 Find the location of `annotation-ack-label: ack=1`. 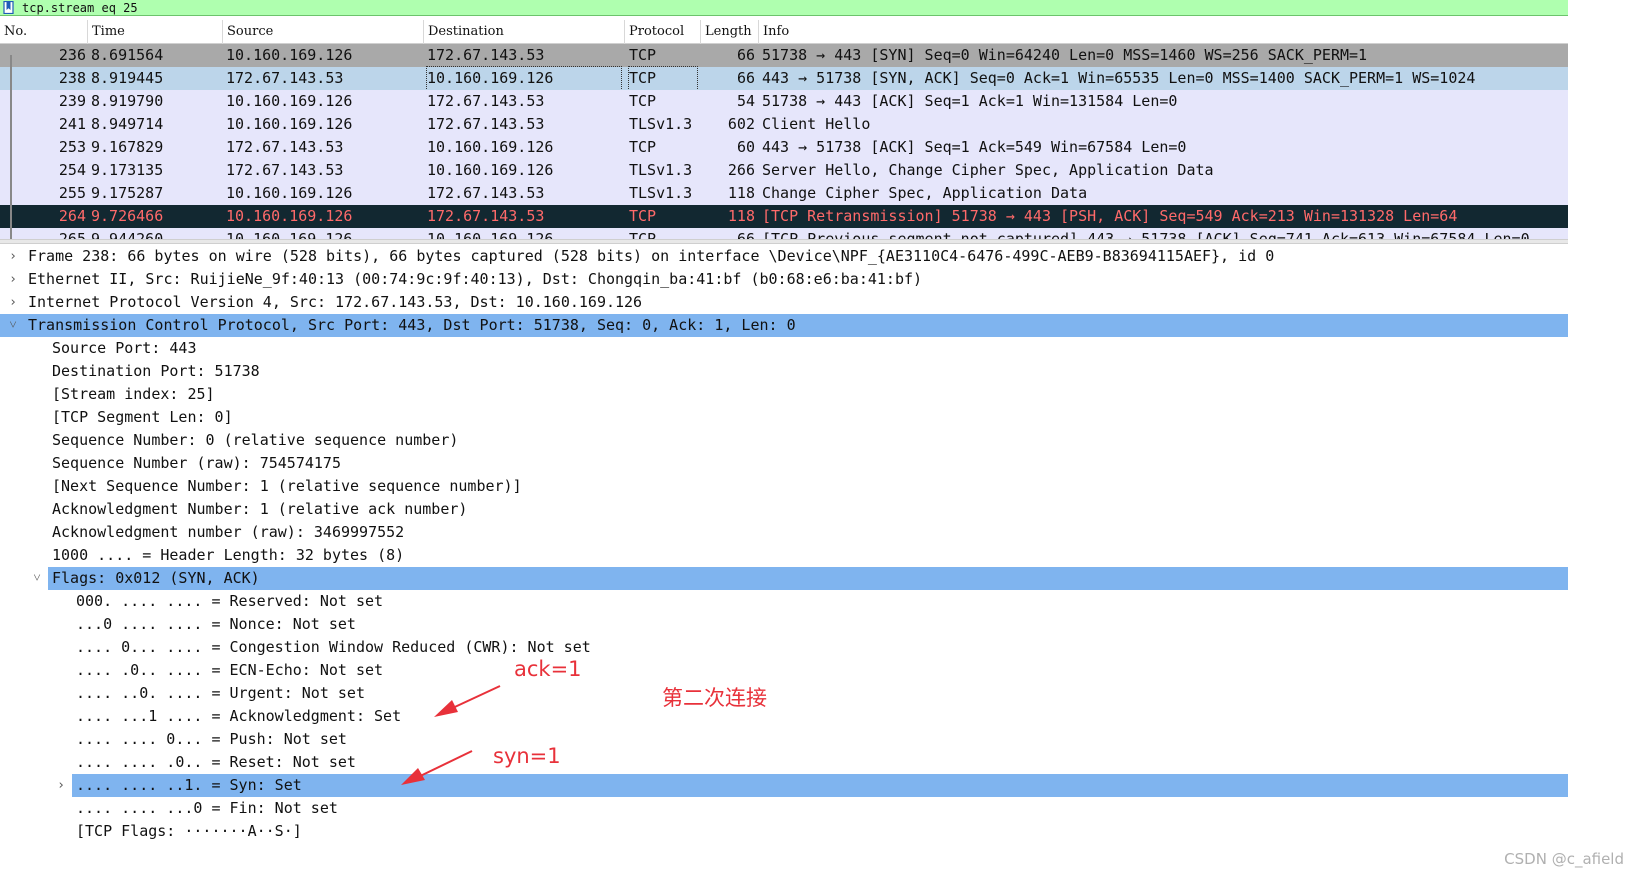

annotation-ack-label: ack=1 is located at coordinates (548, 669).